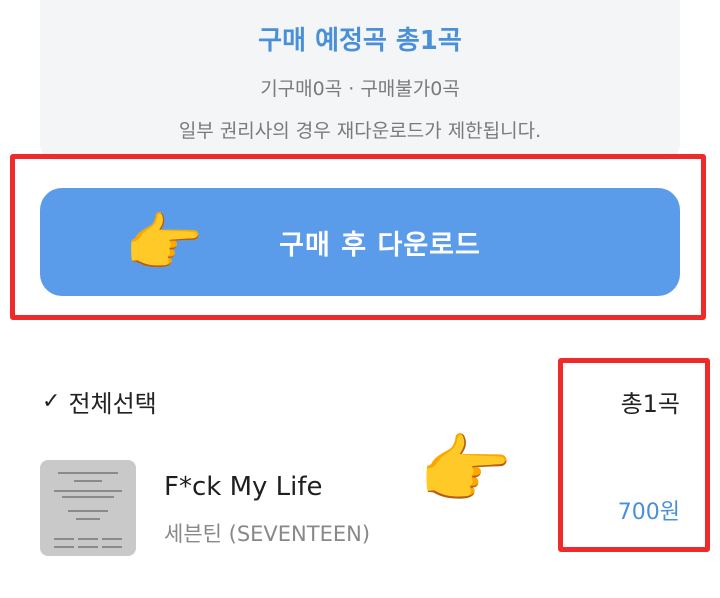 This screenshot has width=720, height=598. What do you see at coordinates (88, 508) in the screenshot?
I see `album-art` at bounding box center [88, 508].